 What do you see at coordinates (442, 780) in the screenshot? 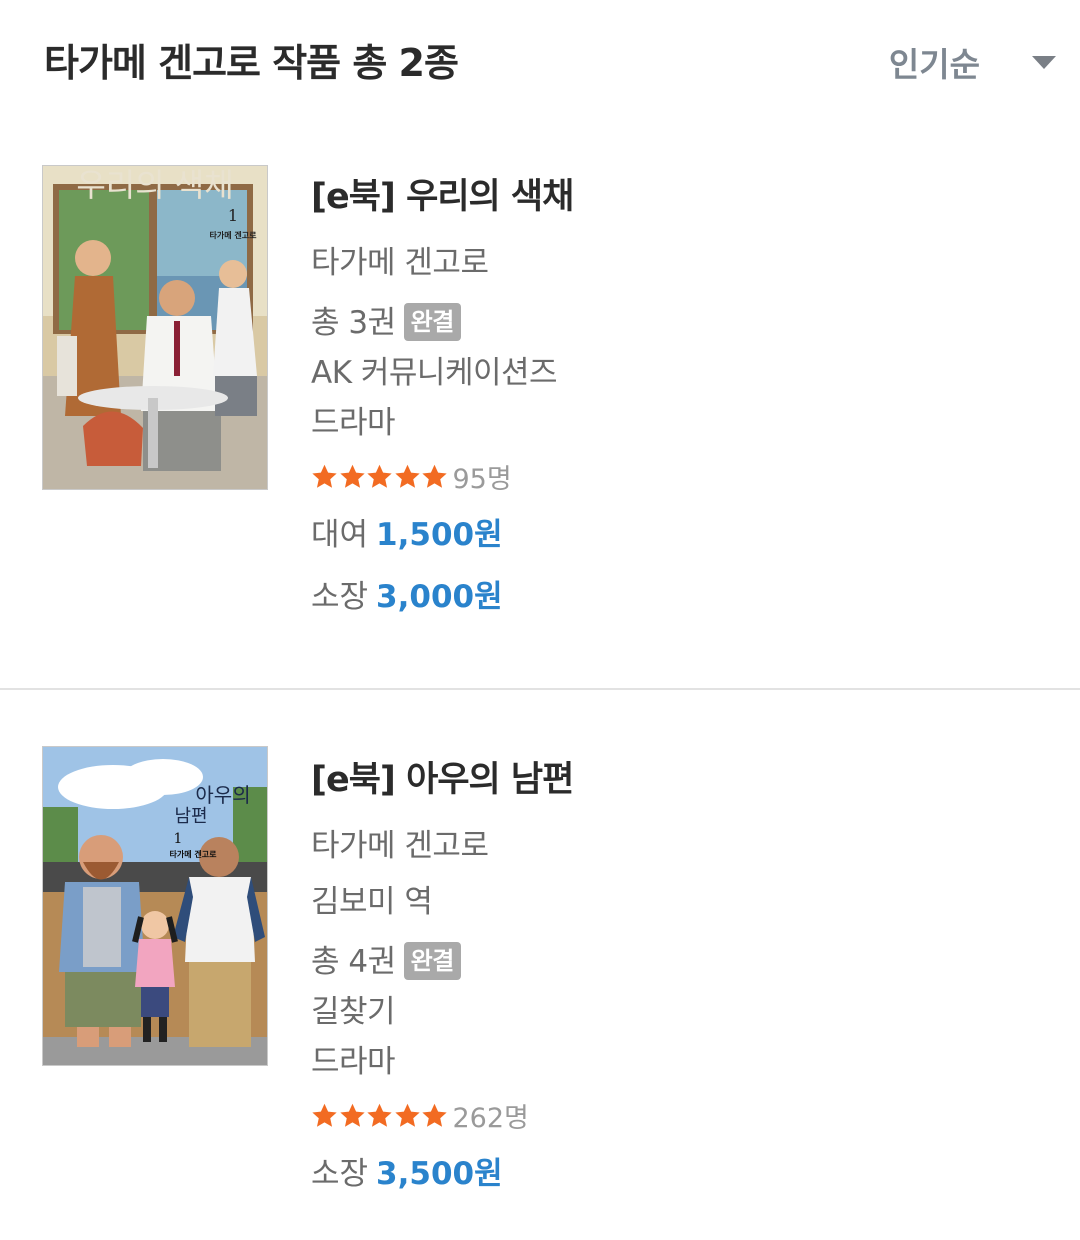
I see `book-title: [e북] 아우의 남편` at bounding box center [442, 780].